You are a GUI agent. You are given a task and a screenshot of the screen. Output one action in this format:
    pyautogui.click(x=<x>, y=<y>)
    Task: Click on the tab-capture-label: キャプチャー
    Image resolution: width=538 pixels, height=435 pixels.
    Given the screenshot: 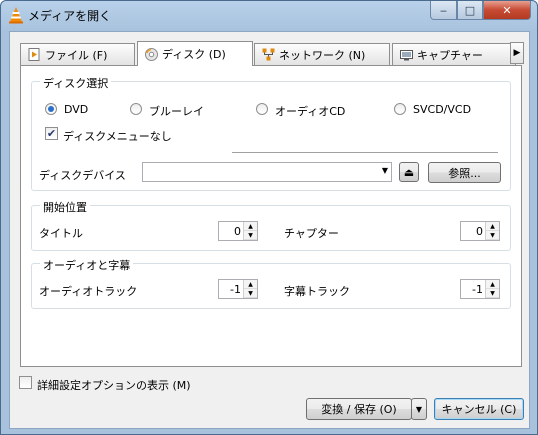 What is the action you would take?
    pyautogui.click(x=450, y=55)
    